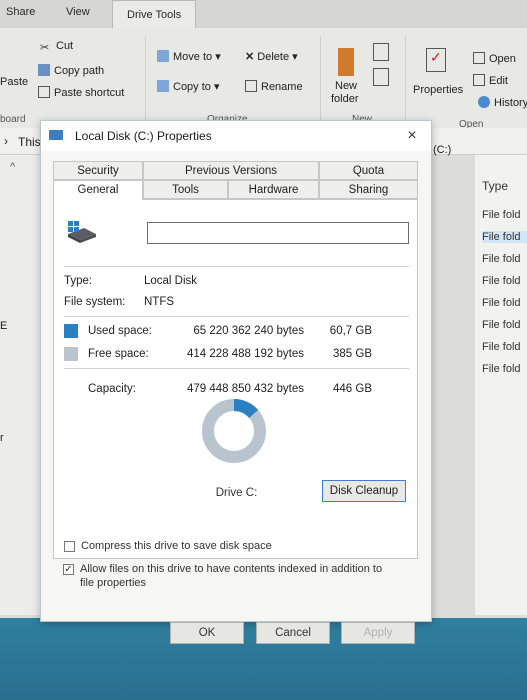 Image resolution: width=527 pixels, height=700 pixels. I want to click on navigation-pane: ^ E r, so click(20, 385).